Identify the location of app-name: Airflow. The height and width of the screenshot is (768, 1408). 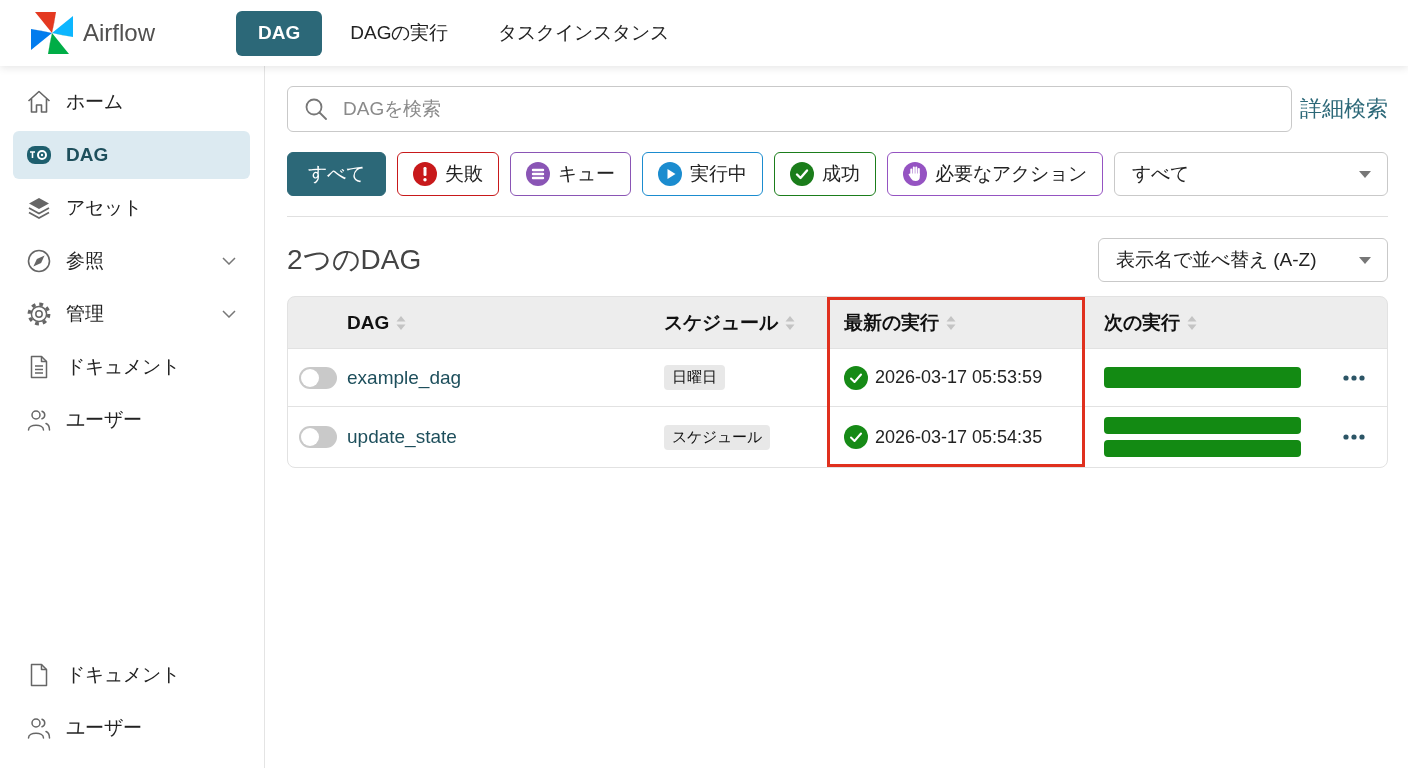
(119, 33).